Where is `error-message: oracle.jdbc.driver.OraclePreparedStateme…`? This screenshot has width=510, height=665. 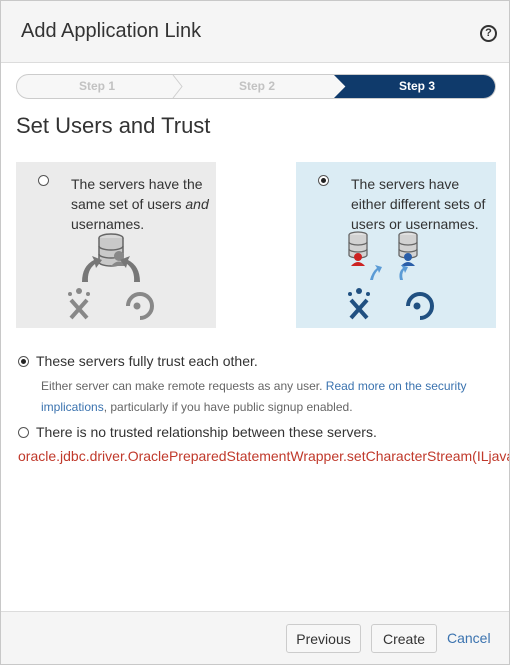 error-message: oracle.jdbc.driver.OraclePreparedStateme… is located at coordinates (263, 456).